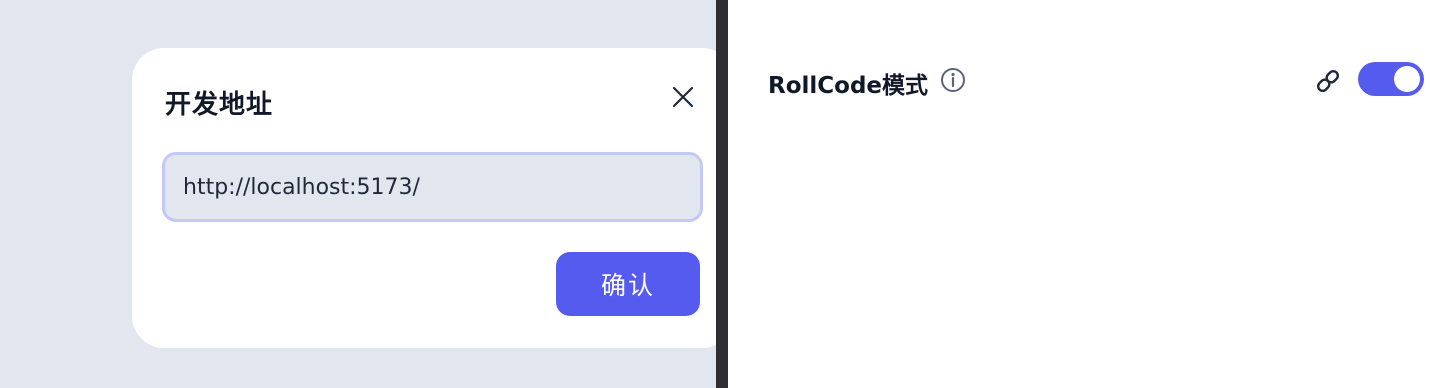  Describe the element at coordinates (219, 105) in the screenshot. I see `dialog-title: 开发地址` at that location.